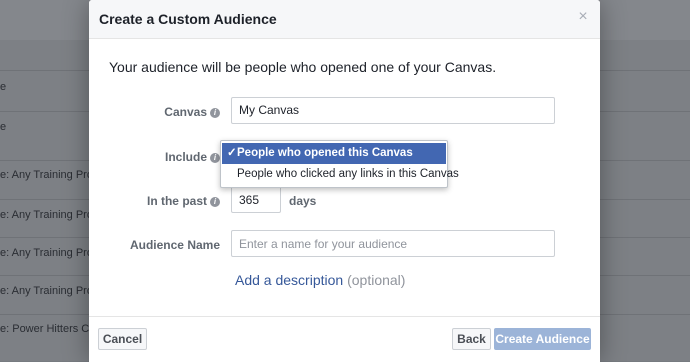  What do you see at coordinates (376, 280) in the screenshot?
I see `optional-hint: (optional)` at bounding box center [376, 280].